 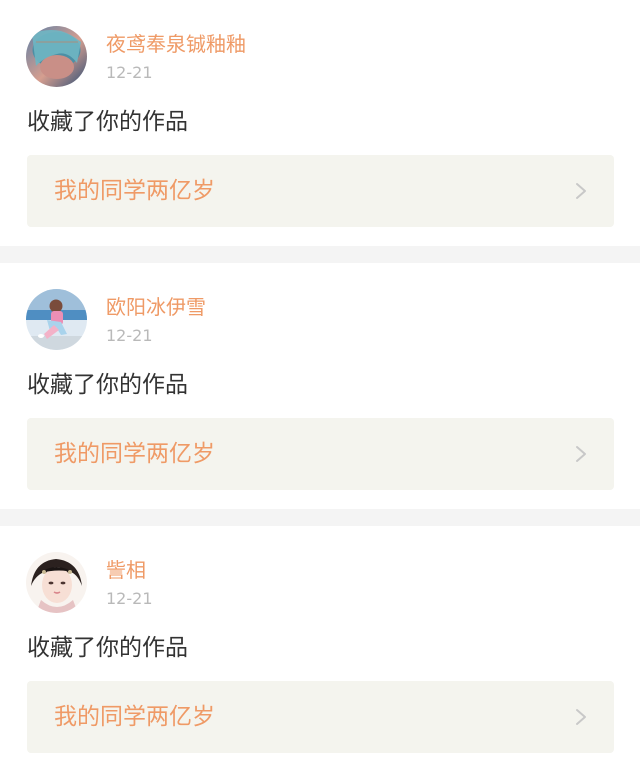 I want to click on avatar-user-1-icon, so click(x=56, y=56).